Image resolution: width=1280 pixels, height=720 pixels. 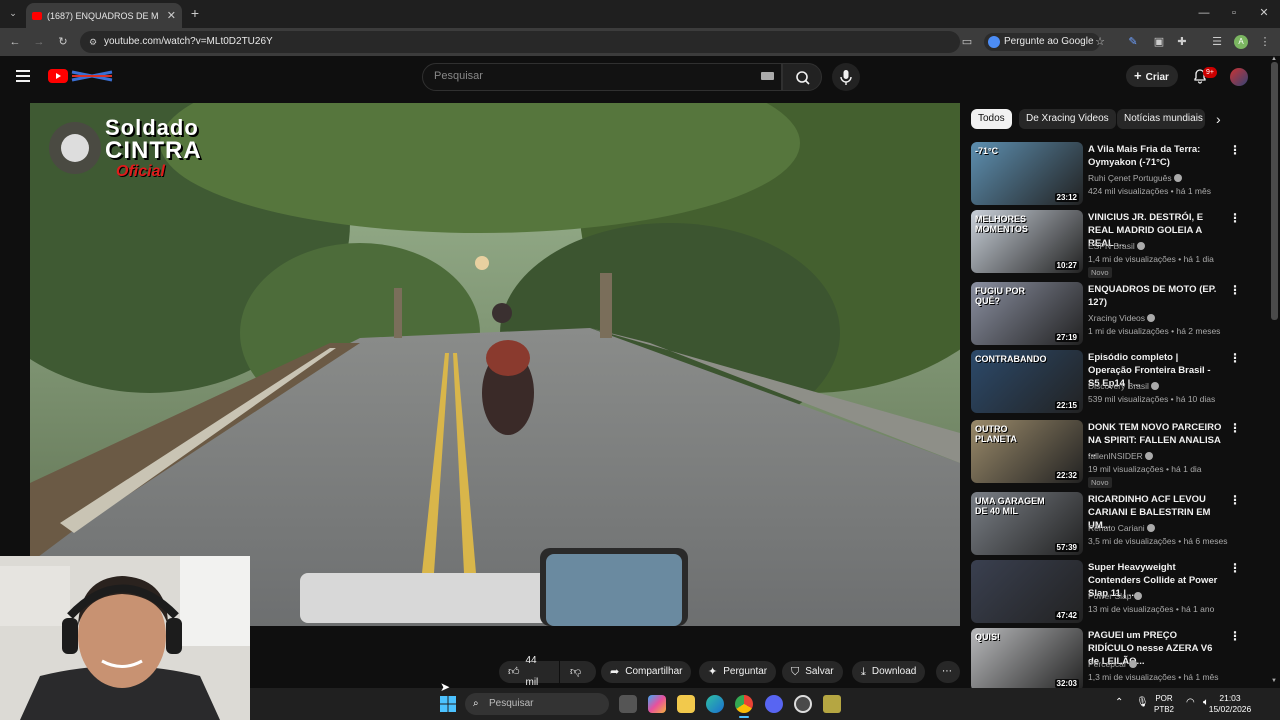 I want to click on like-button: 👍︎ 44 mil, so click(x=529, y=671).